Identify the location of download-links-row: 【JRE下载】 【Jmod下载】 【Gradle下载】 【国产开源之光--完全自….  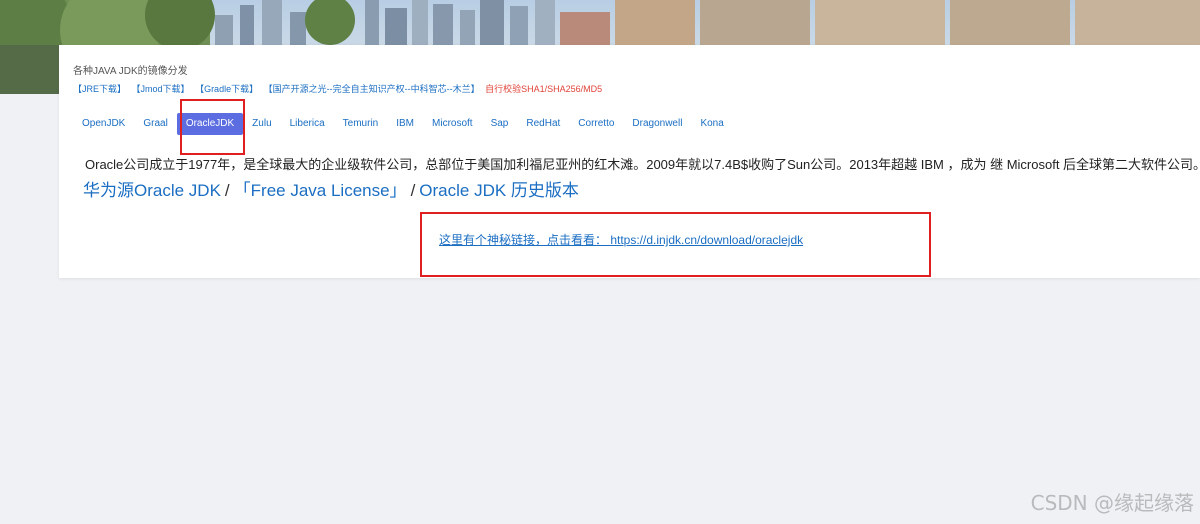
(339, 88).